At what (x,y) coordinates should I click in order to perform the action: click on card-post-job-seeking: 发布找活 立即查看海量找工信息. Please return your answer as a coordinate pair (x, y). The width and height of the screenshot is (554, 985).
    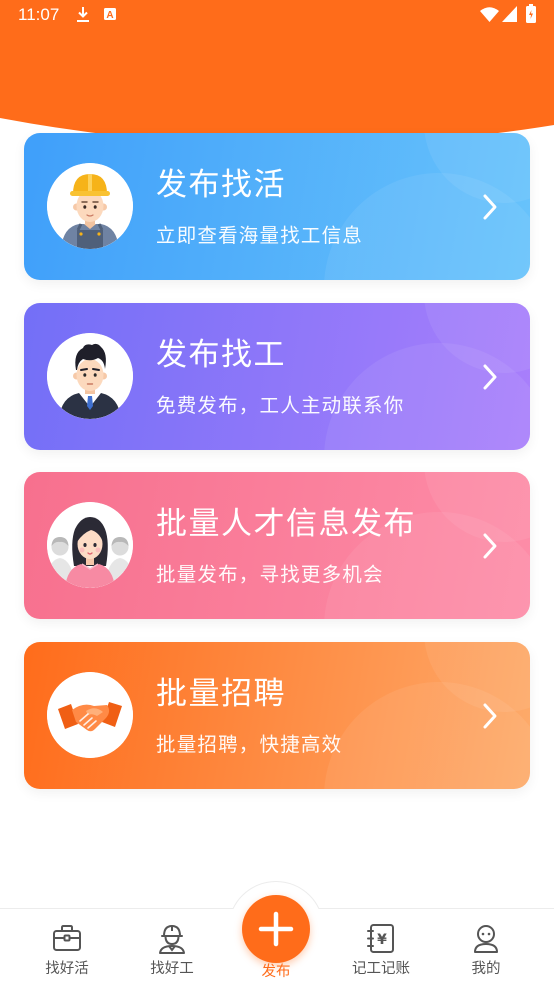
    Looking at the image, I should click on (277, 206).